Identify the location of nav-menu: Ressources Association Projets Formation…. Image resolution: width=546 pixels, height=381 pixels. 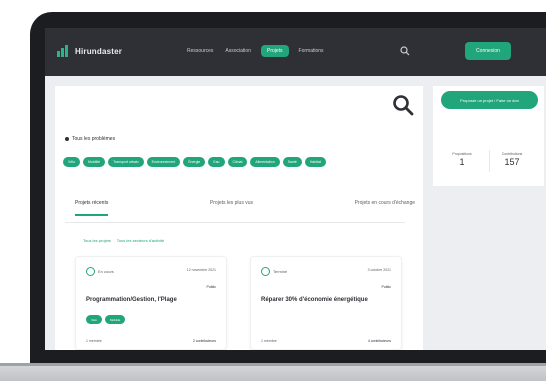
(255, 51).